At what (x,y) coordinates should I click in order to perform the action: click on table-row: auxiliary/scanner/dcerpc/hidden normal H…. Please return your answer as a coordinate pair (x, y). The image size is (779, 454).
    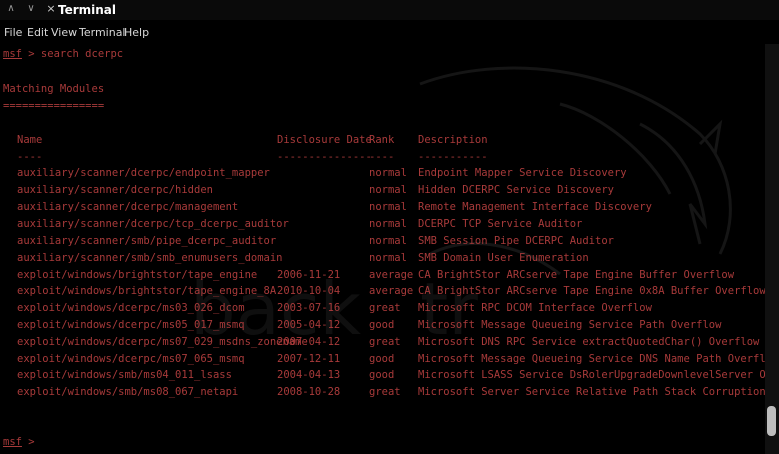
    Looking at the image, I should click on (382, 190).